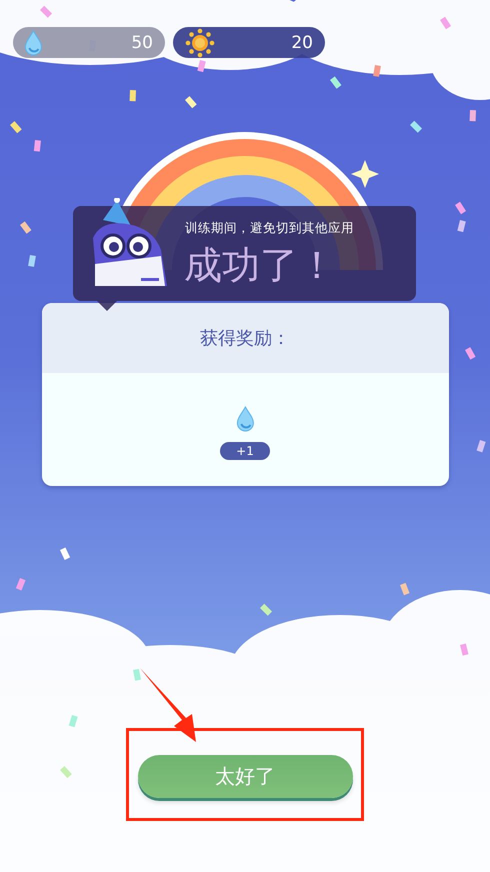 This screenshot has width=490, height=872. I want to click on resource-count: 50, so click(142, 42).